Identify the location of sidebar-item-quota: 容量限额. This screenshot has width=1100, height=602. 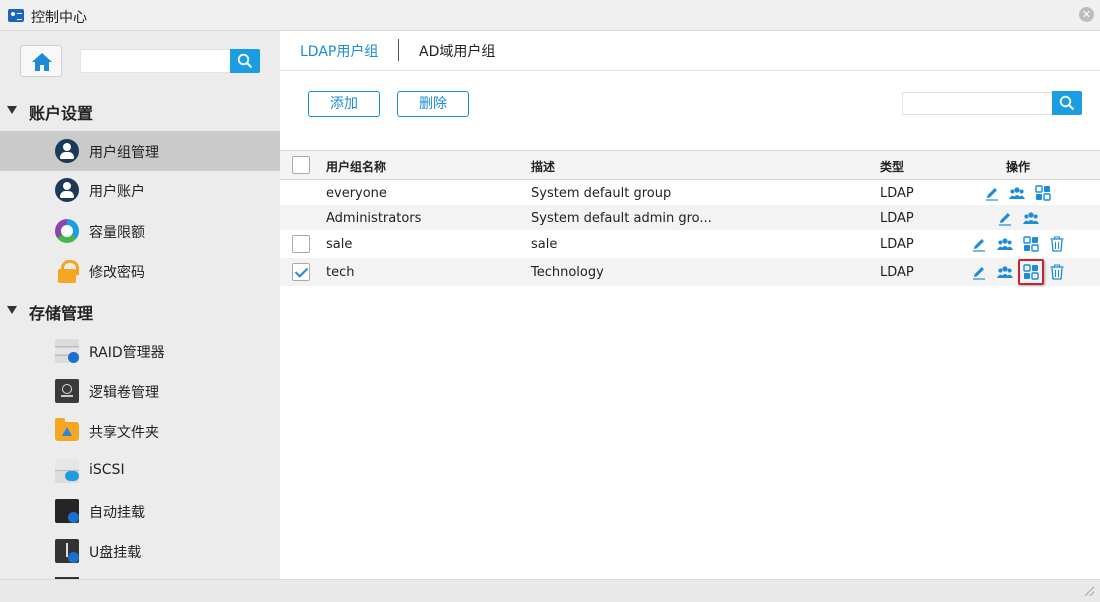
(140, 231).